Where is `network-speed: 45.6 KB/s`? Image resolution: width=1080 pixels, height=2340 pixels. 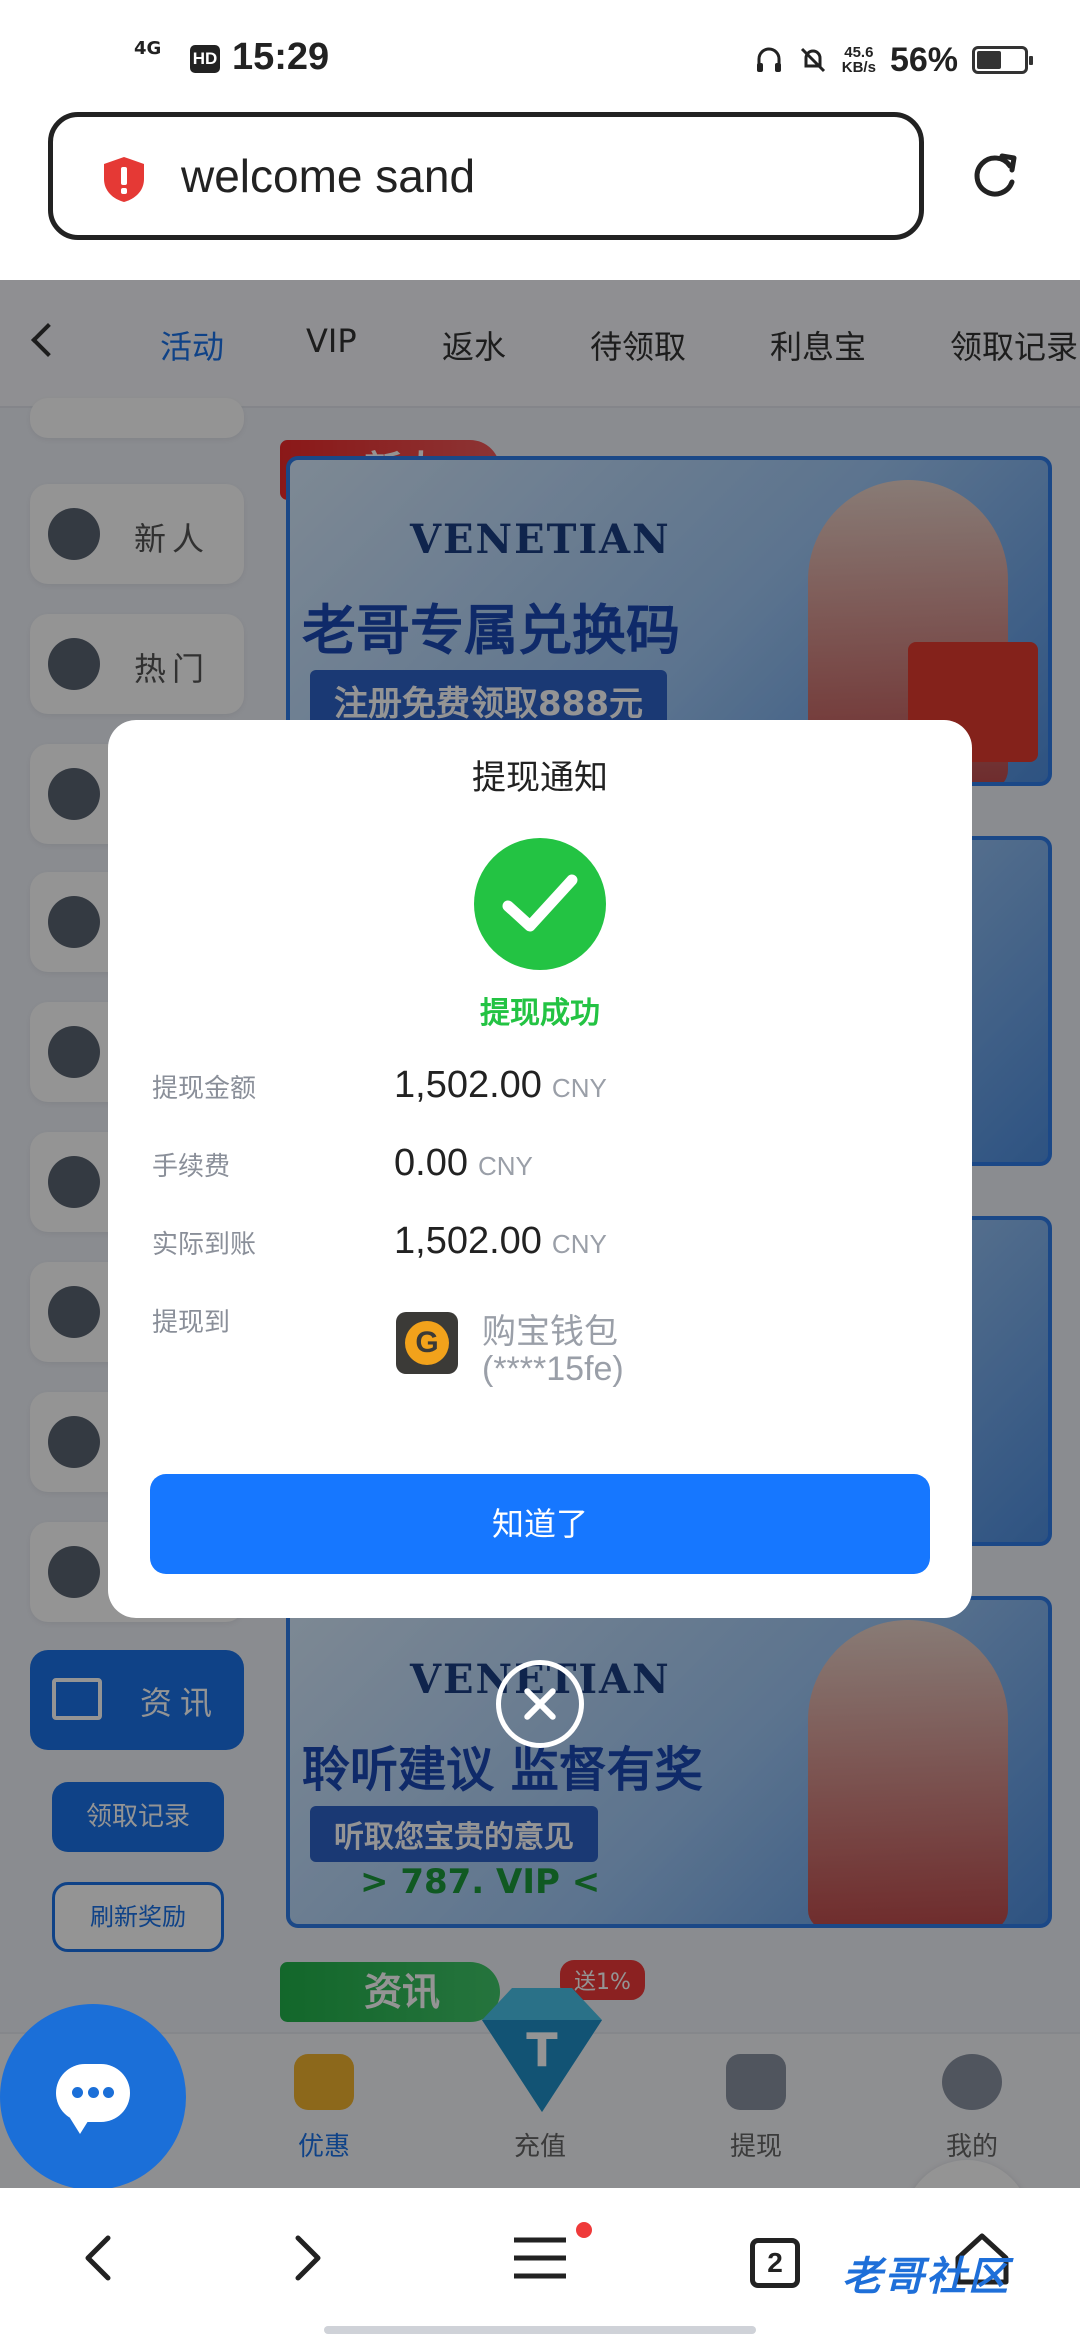
network-speed: 45.6 KB/s is located at coordinates (859, 60).